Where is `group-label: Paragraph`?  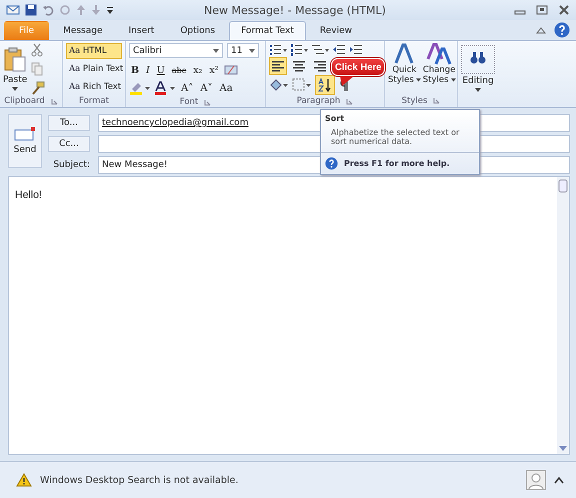
group-label: Paragraph is located at coordinates (318, 101).